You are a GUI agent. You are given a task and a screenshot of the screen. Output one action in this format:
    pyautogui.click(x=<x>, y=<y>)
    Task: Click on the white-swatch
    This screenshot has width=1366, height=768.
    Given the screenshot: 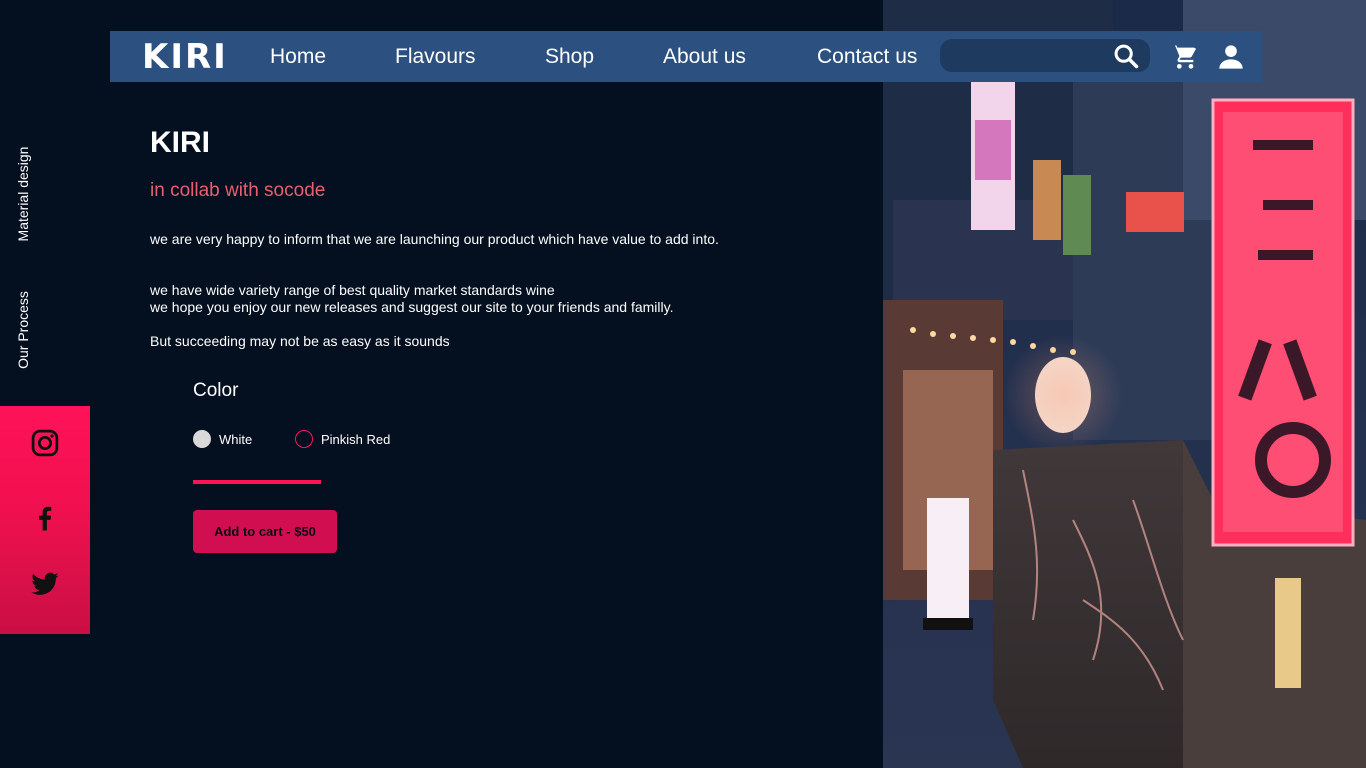 What is the action you would take?
    pyautogui.click(x=202, y=439)
    